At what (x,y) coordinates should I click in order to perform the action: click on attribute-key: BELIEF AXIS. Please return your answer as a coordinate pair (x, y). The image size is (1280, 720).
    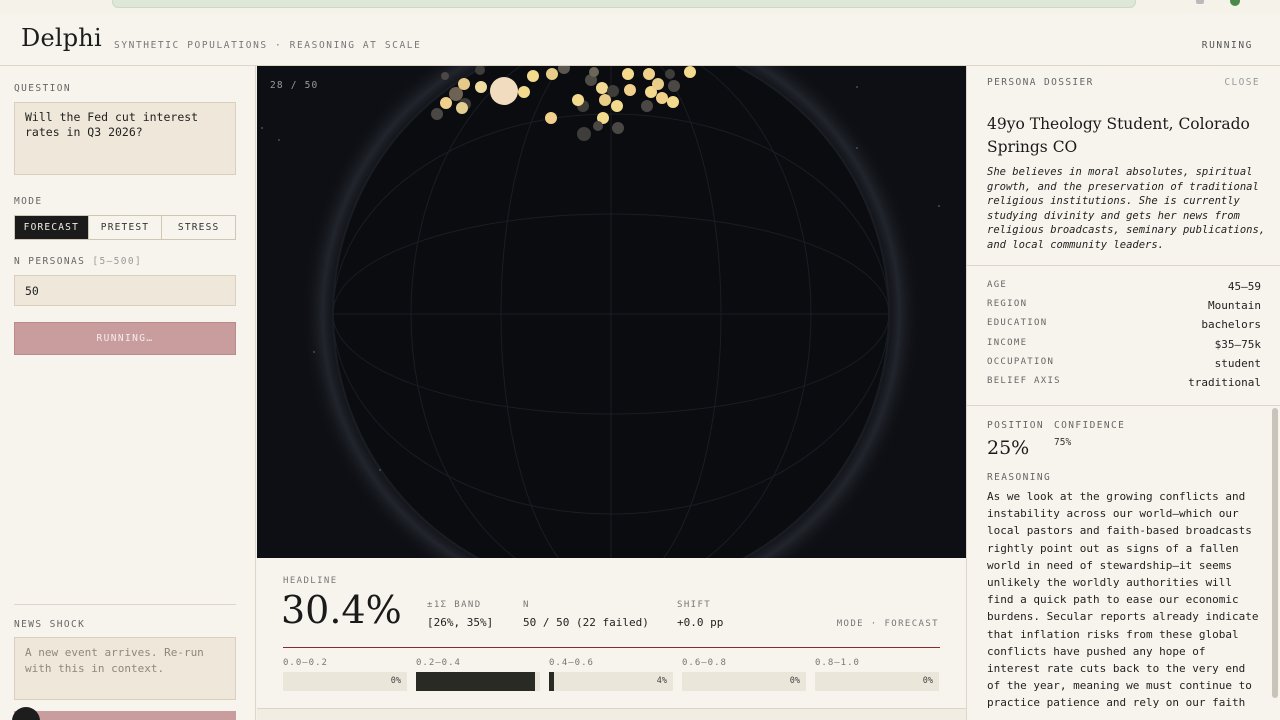
    Looking at the image, I should click on (1024, 380).